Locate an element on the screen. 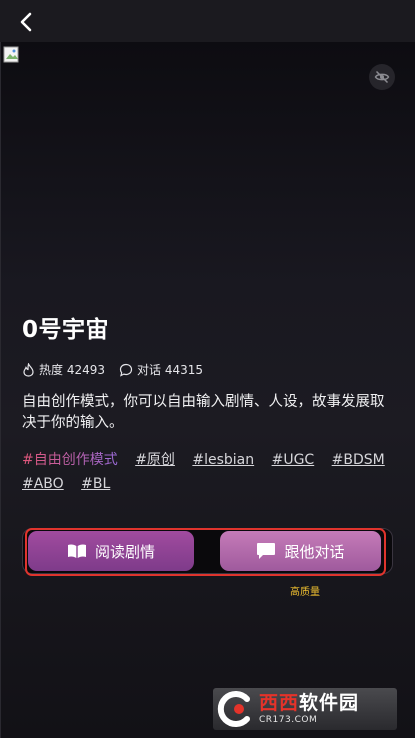 This screenshot has width=415, height=738. read-story-button: 阅读剧情 is located at coordinates (111, 551).